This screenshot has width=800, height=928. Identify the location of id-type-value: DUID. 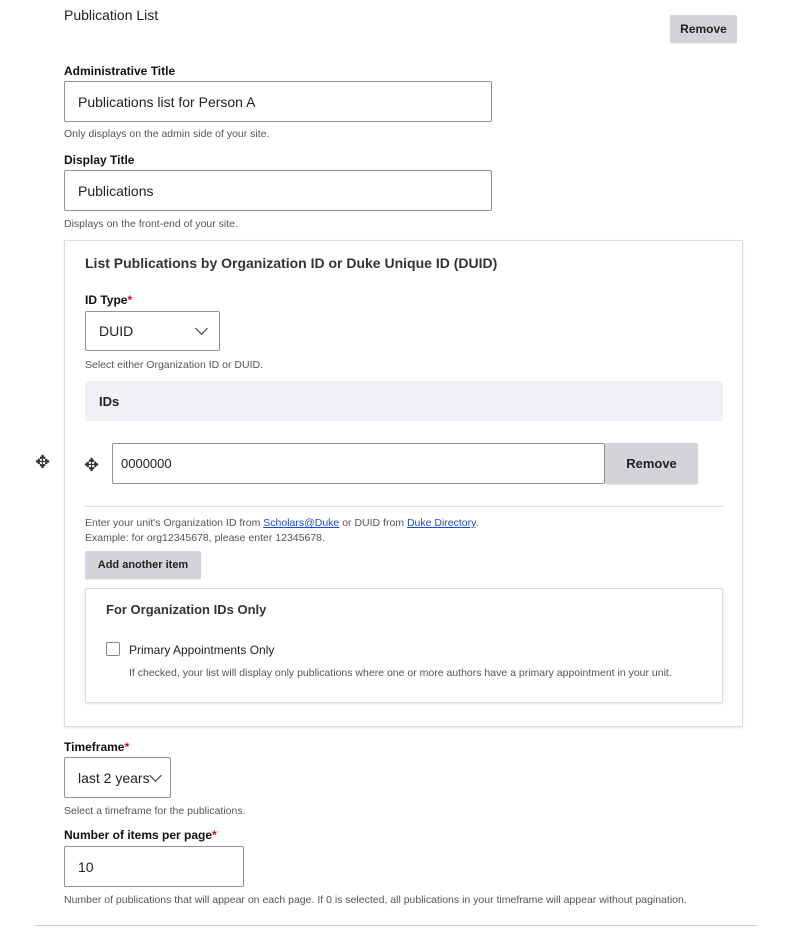
(116, 331).